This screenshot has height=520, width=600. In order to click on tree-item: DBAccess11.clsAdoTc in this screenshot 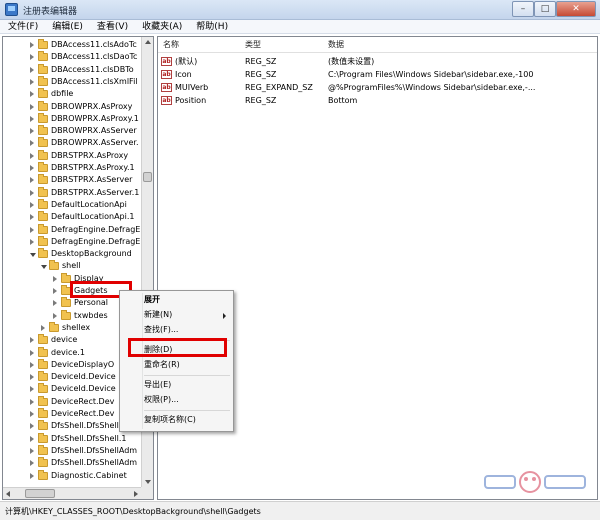, I will do `click(85, 45)`.